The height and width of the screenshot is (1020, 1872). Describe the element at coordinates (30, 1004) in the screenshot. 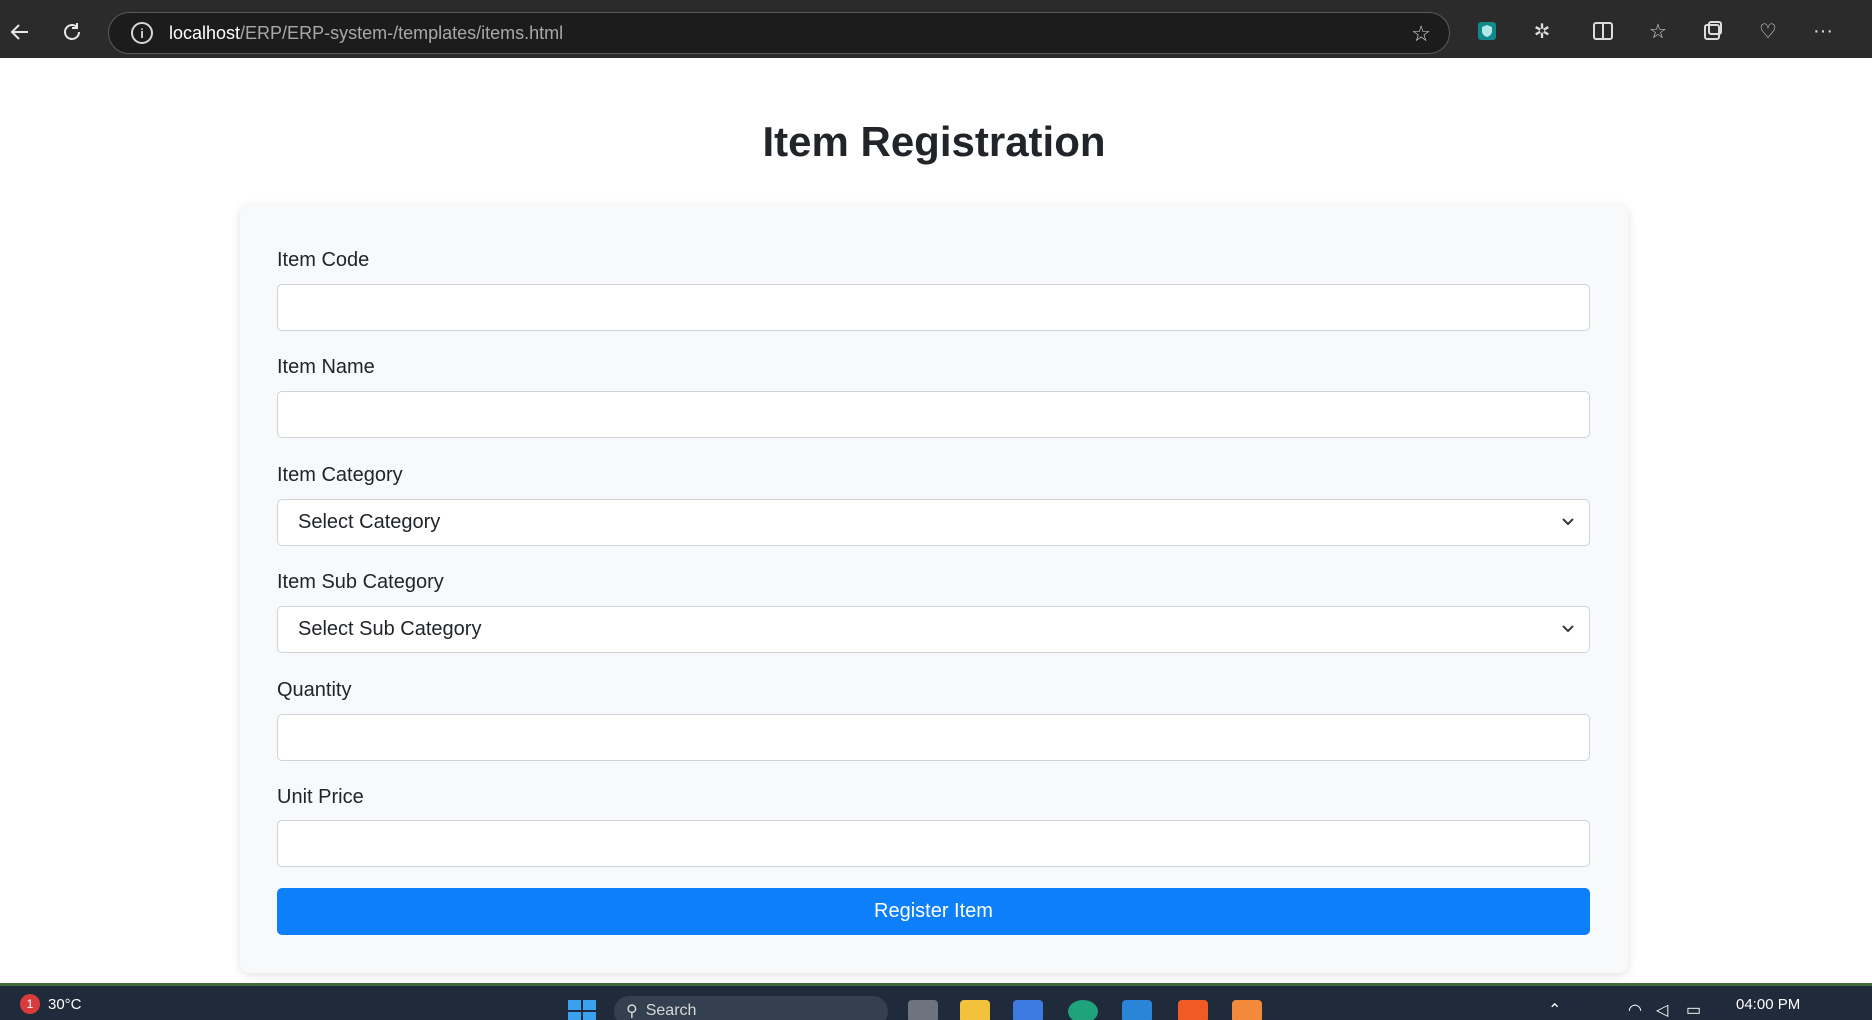

I see `weather-badge: 1` at that location.